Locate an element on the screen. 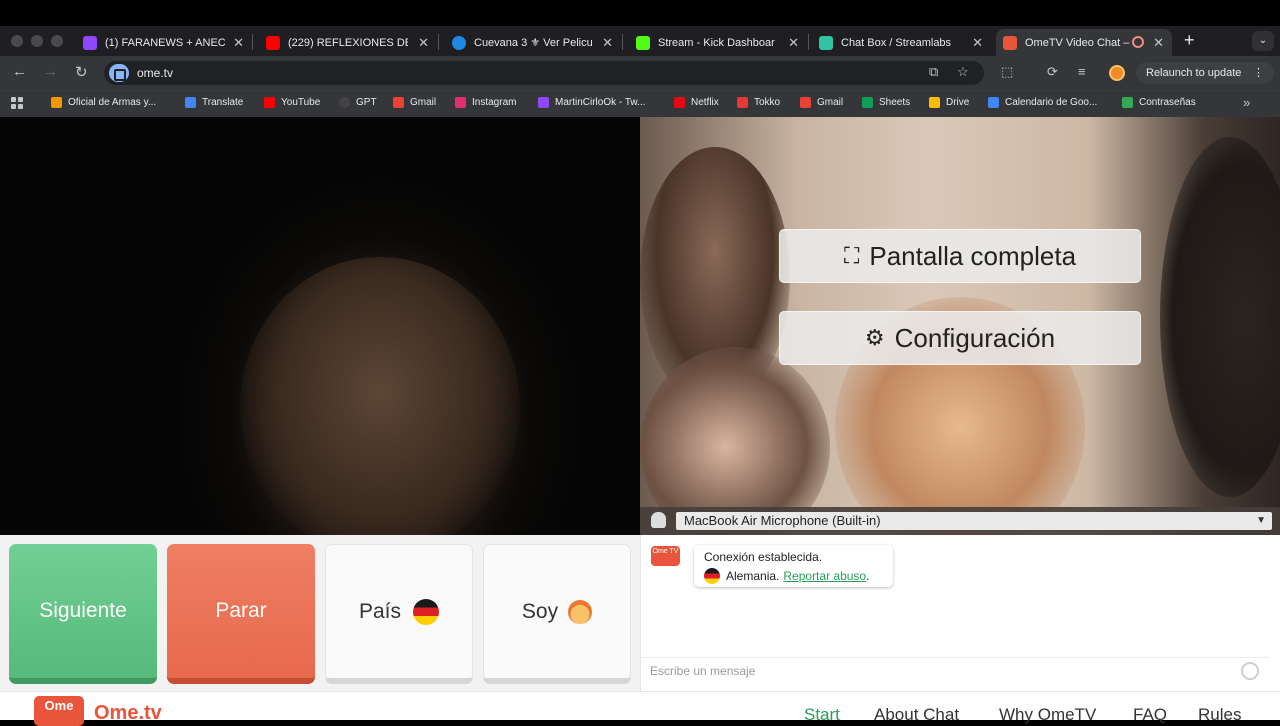 The height and width of the screenshot is (726, 1280). url-text: ome.tv is located at coordinates (155, 73).